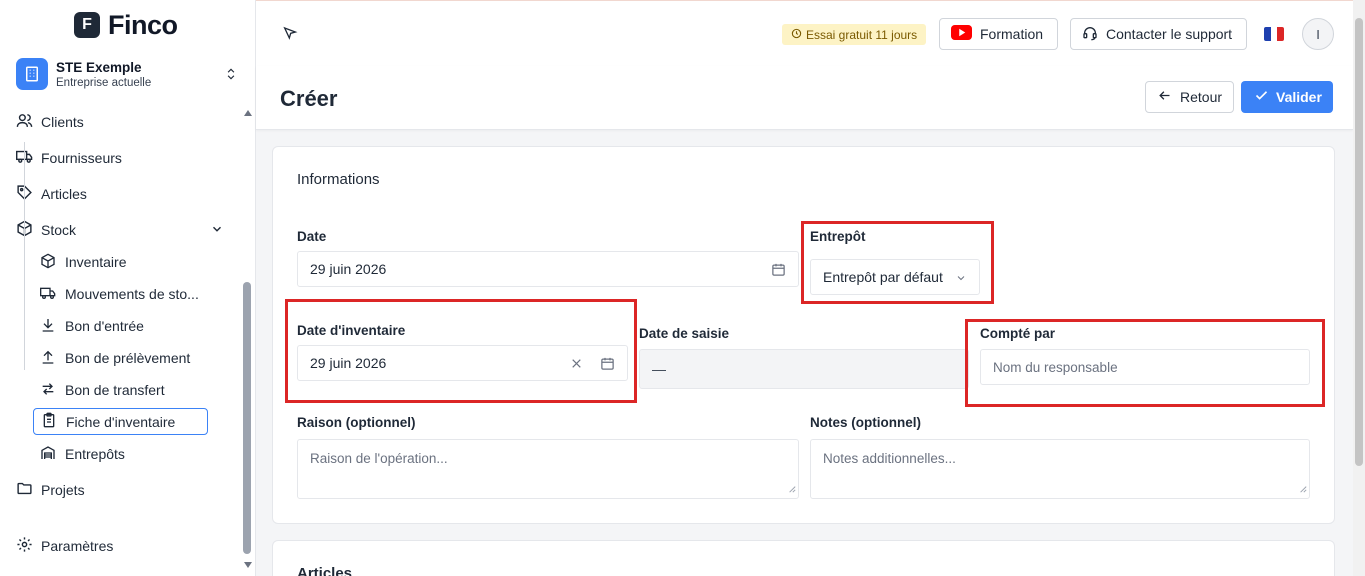 The width and height of the screenshot is (1365, 576). I want to click on sidebar-subitem-bon-entree: Bon d'entrée, so click(92, 326).